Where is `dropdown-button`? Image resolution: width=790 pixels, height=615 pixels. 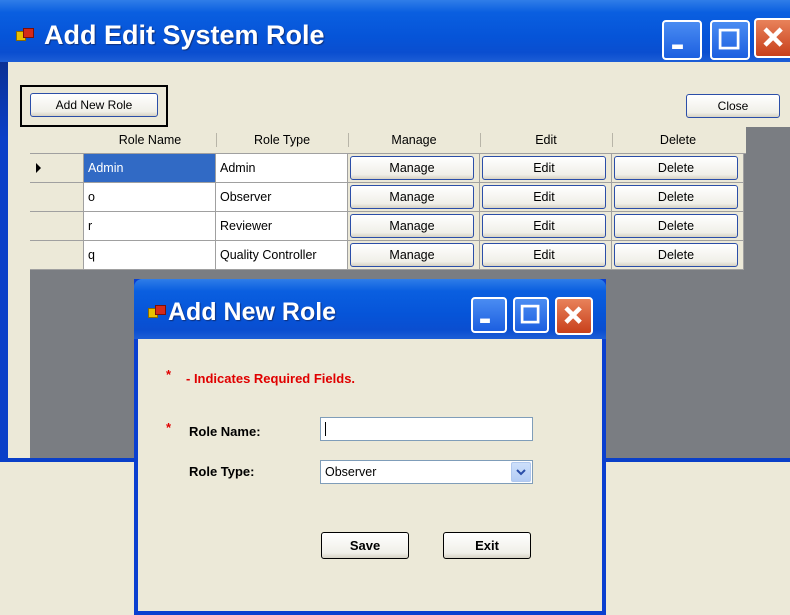
dropdown-button is located at coordinates (521, 472).